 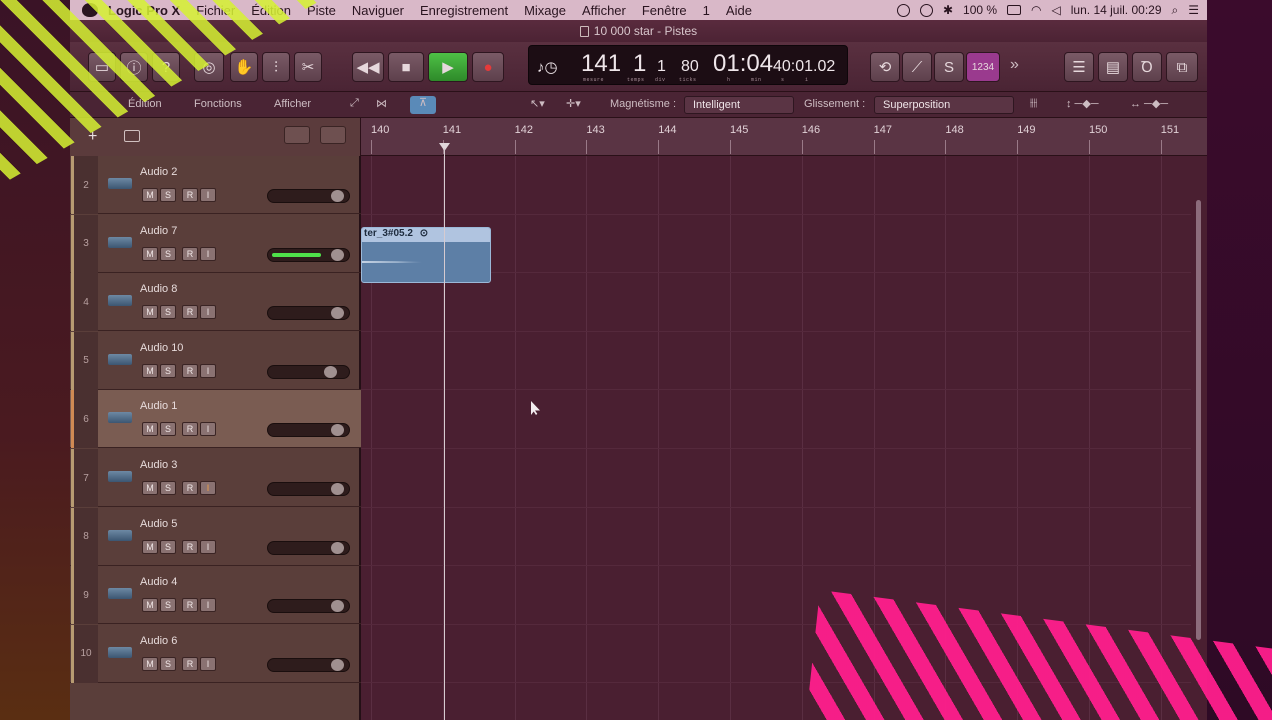 I want to click on quick-help-button: ?, so click(x=166, y=67).